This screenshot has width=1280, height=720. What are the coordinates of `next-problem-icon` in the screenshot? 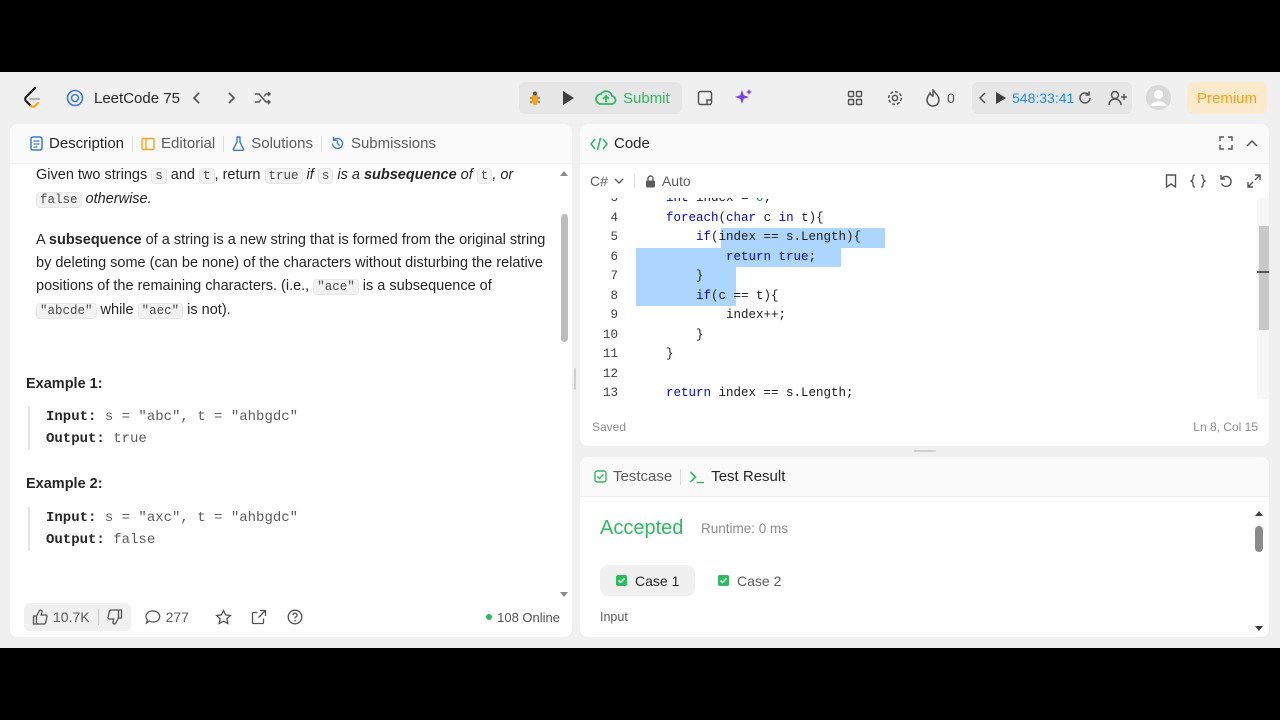 It's located at (231, 98).